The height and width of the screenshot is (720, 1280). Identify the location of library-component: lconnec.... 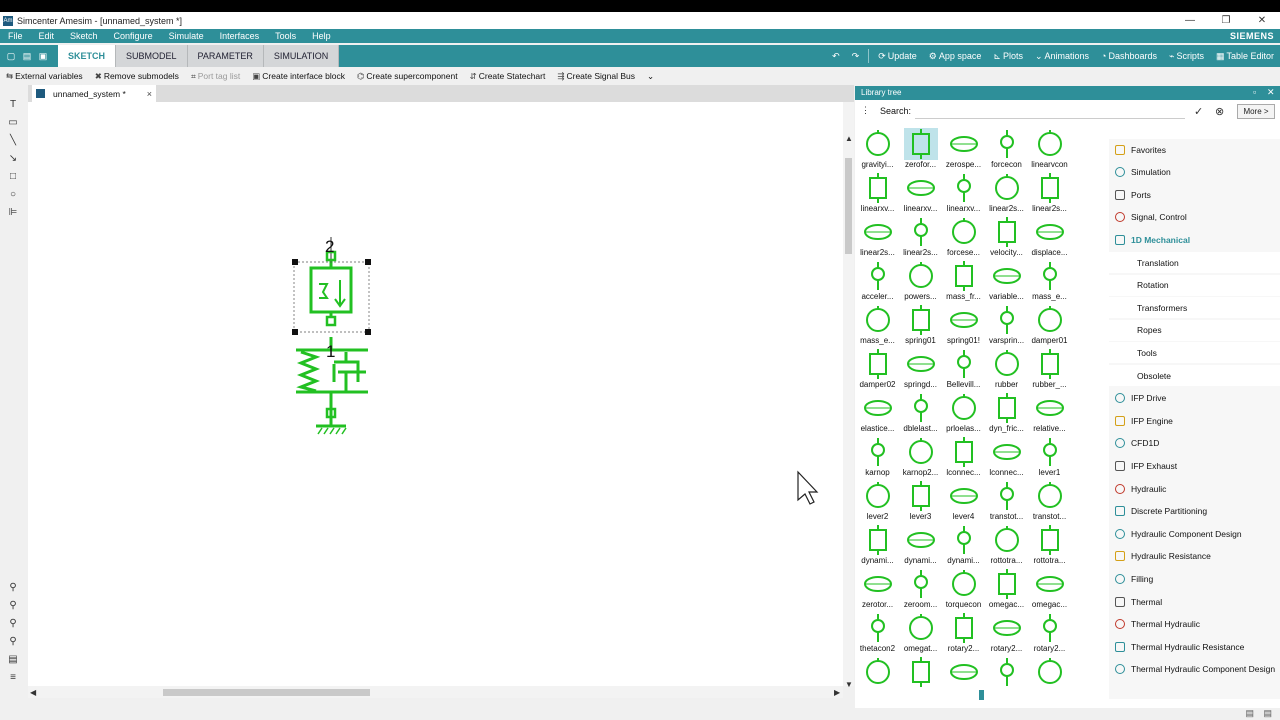
(1006, 458).